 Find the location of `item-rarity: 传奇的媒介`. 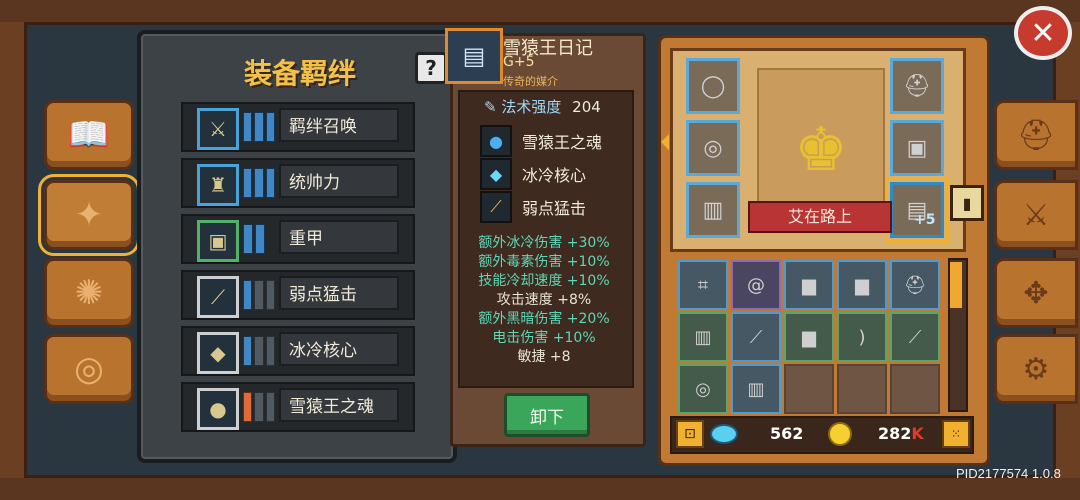

item-rarity: 传奇的媒介 is located at coordinates (530, 81).